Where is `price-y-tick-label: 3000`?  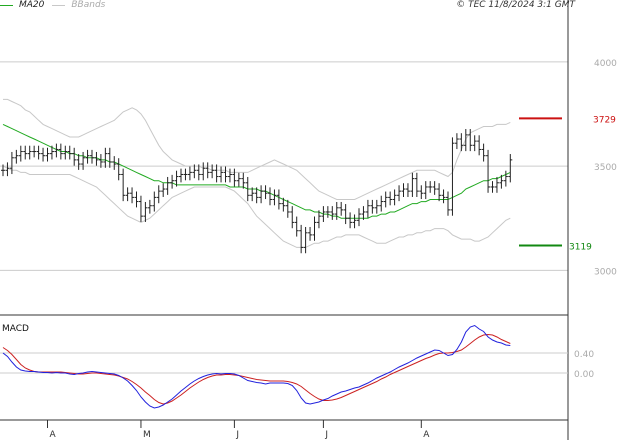
price-y-tick-label: 3000 is located at coordinates (605, 272).